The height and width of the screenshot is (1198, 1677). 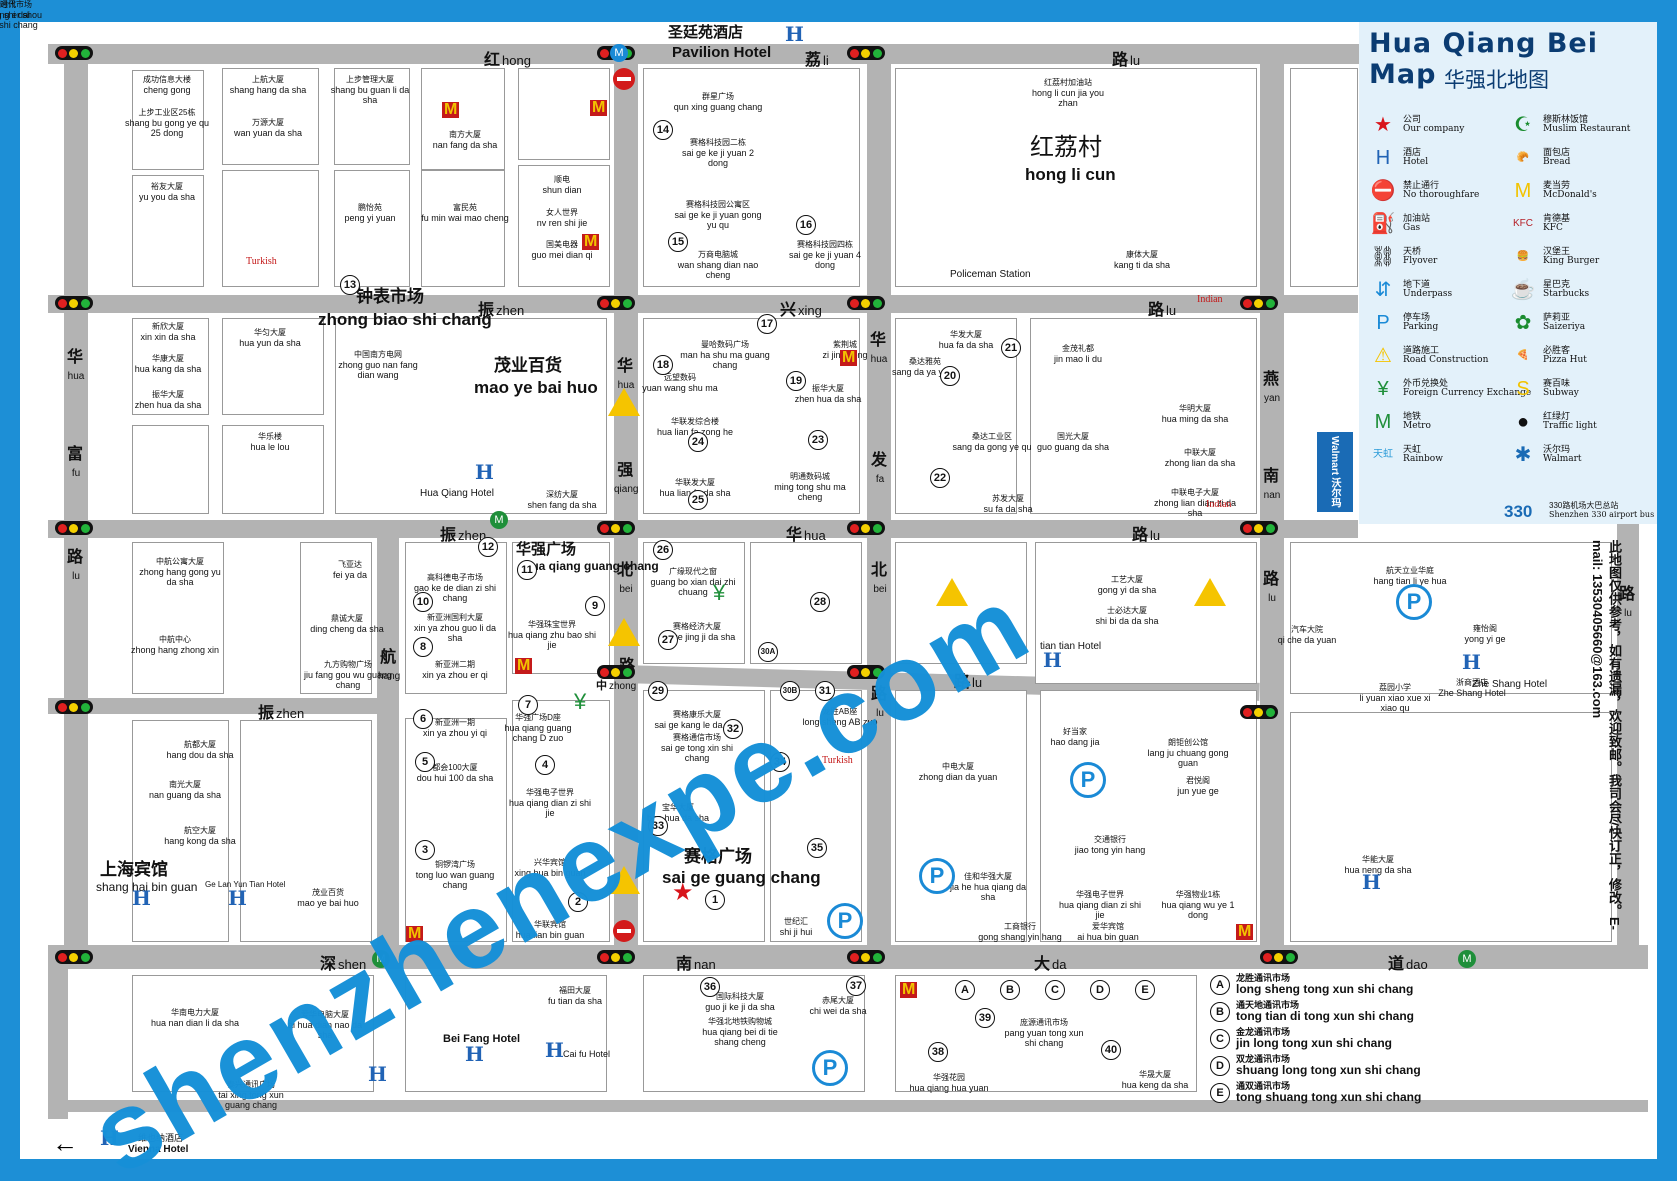 I want to click on walmart-icon: ✱, so click(x=1523, y=455).